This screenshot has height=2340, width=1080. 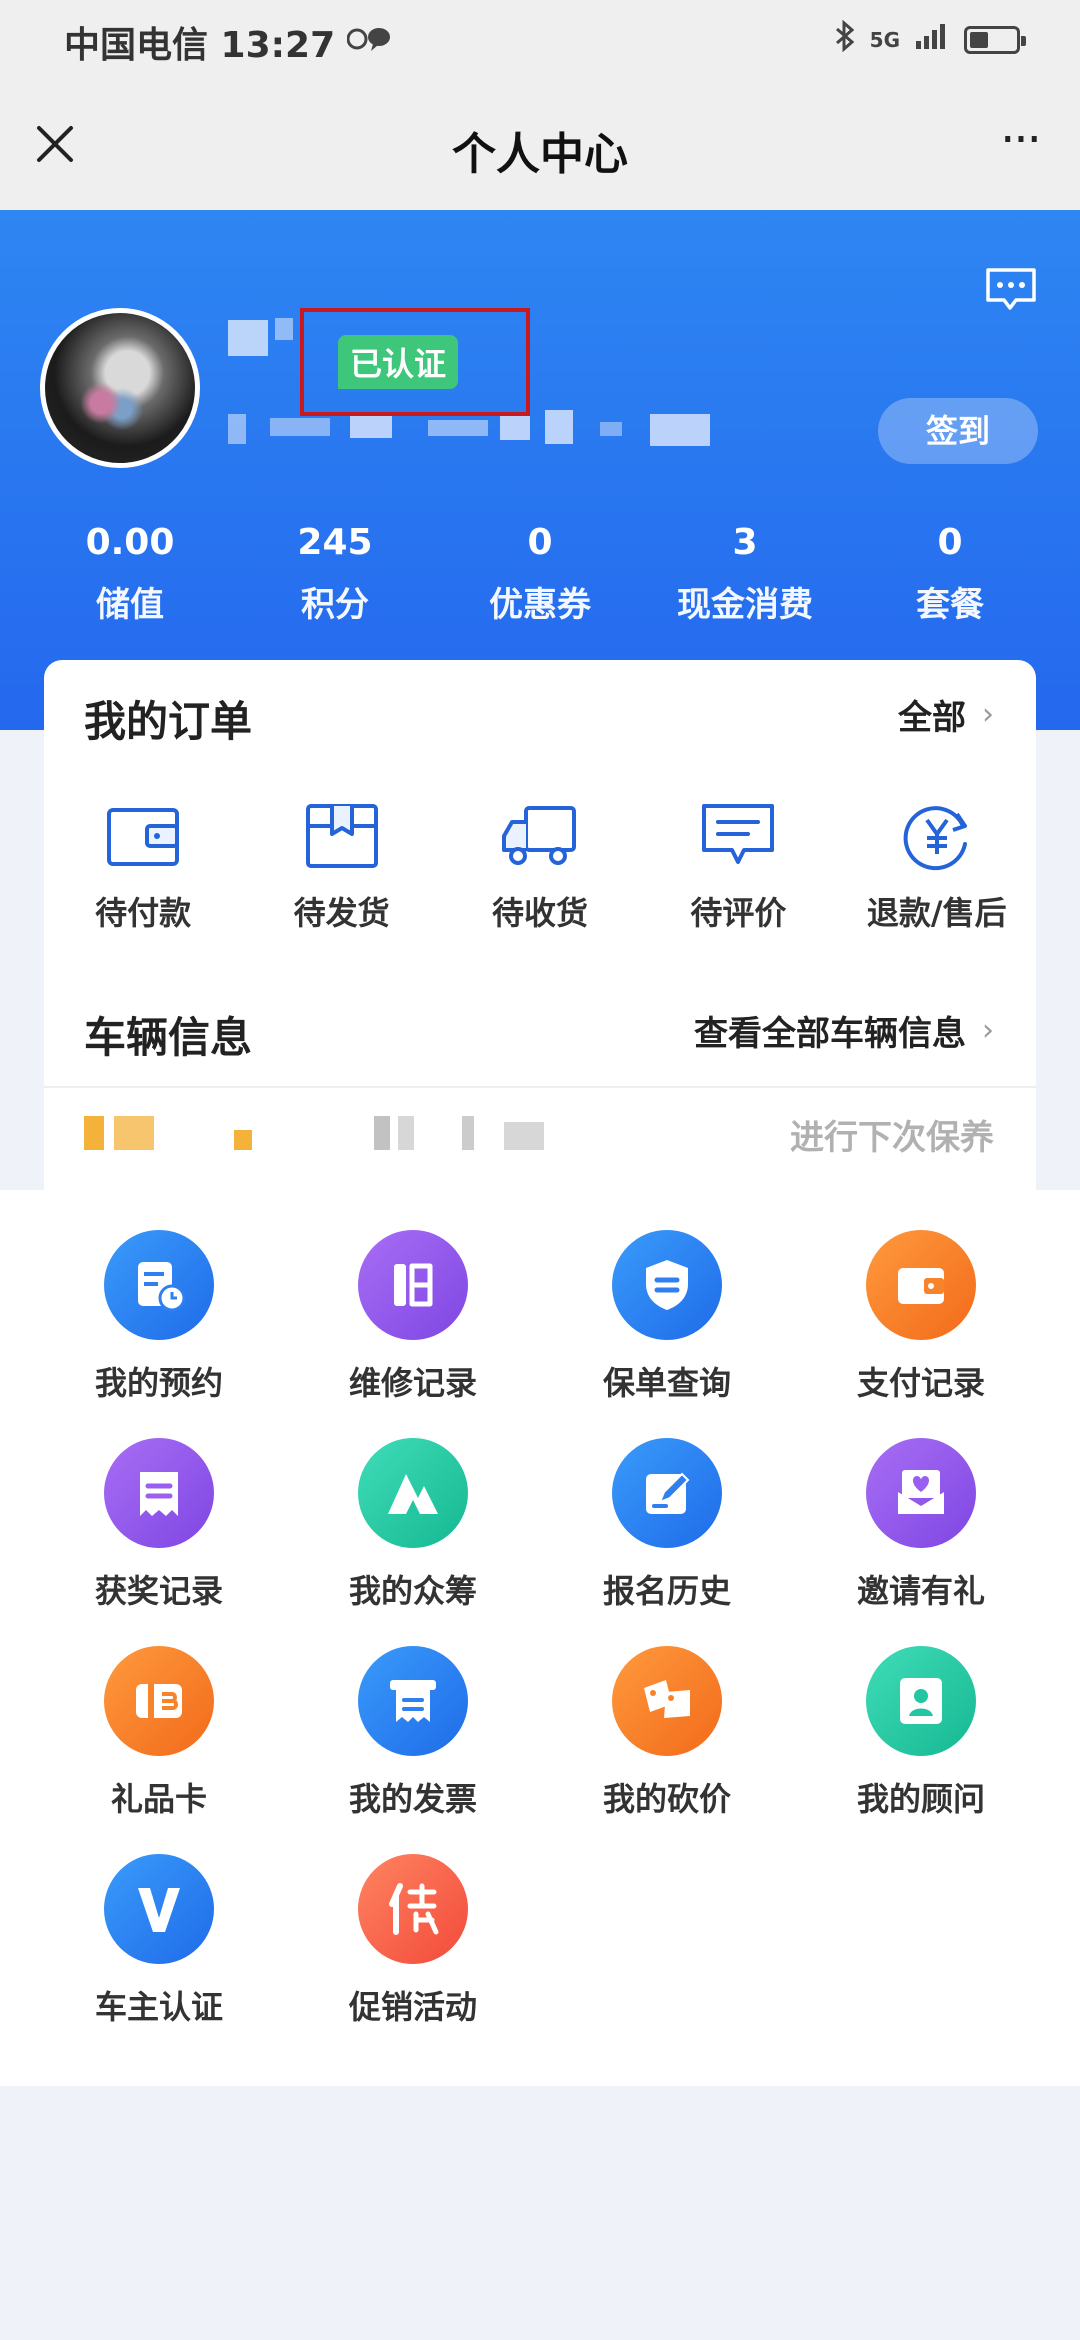 I want to click on service-label: 我的砍价, so click(x=666, y=1799).